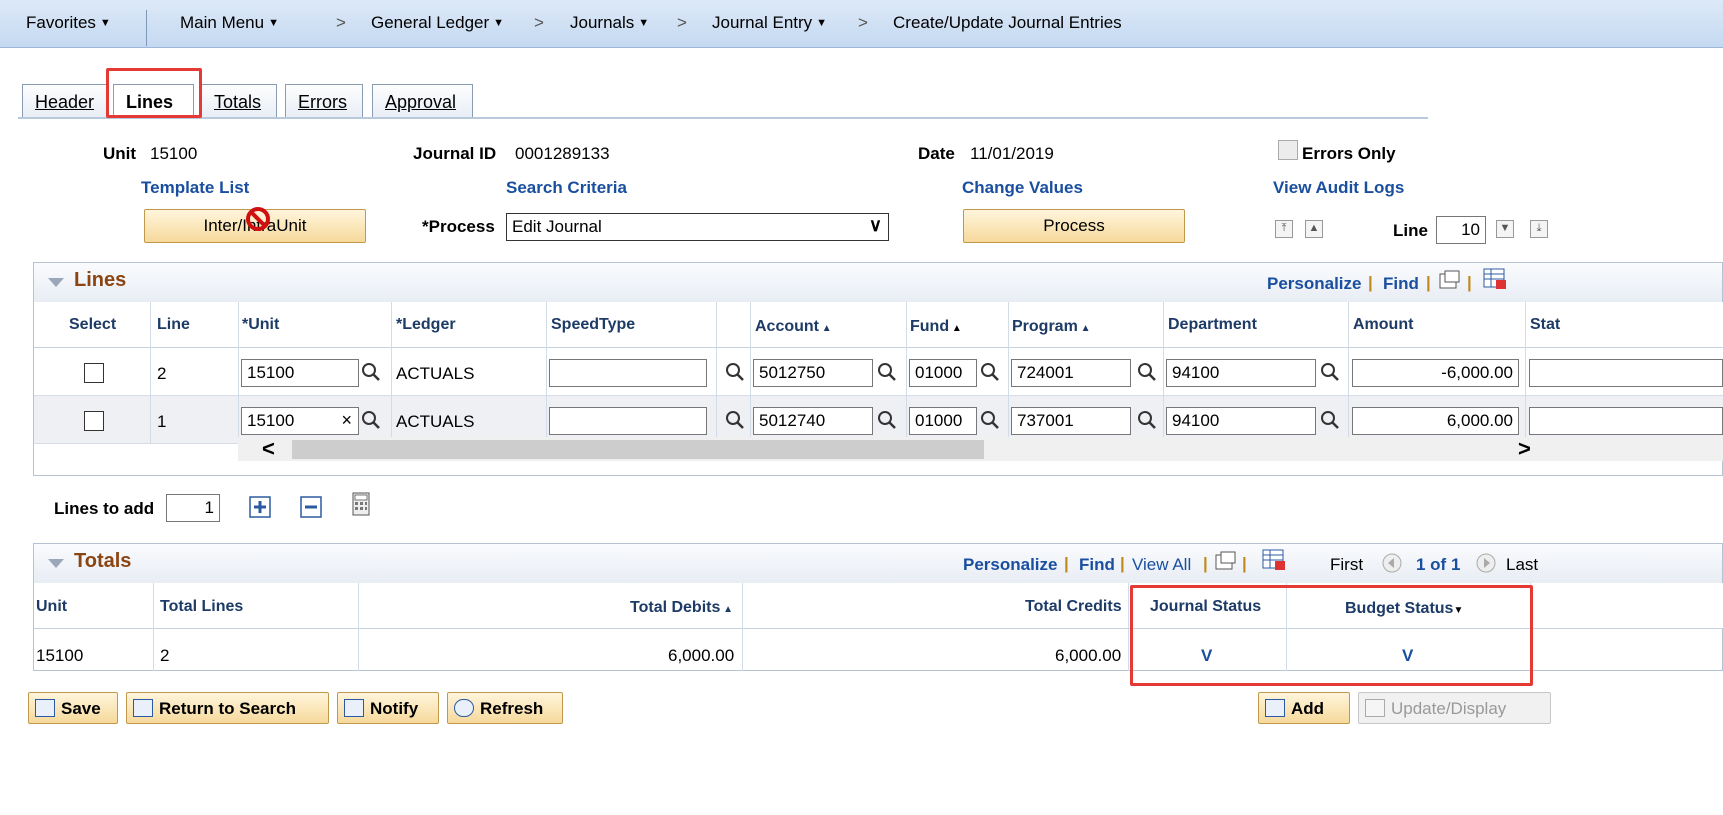 The height and width of the screenshot is (815, 1723). What do you see at coordinates (1071, 421) in the screenshot?
I see `row-program-input: 737001` at bounding box center [1071, 421].